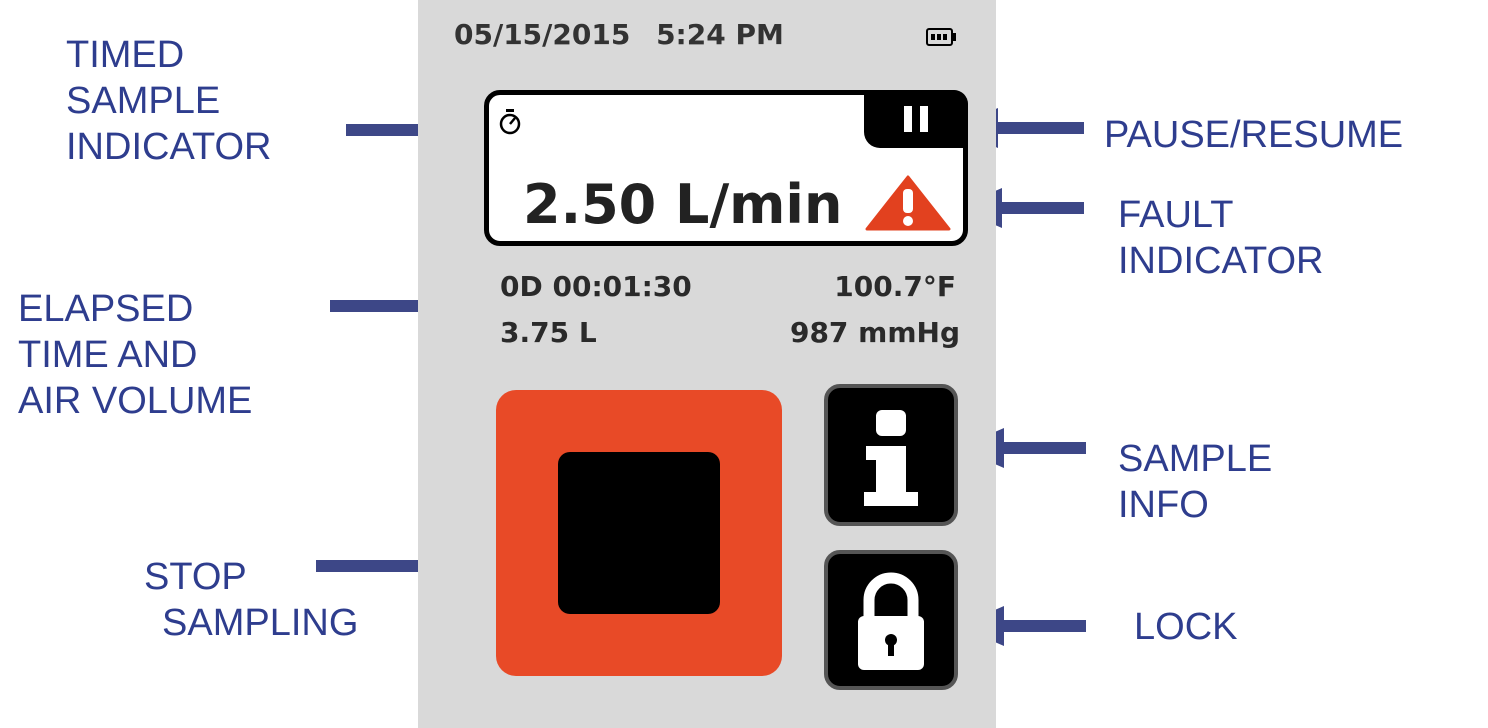 The width and height of the screenshot is (1488, 728). I want to click on stopwatch-icon, so click(510, 122).